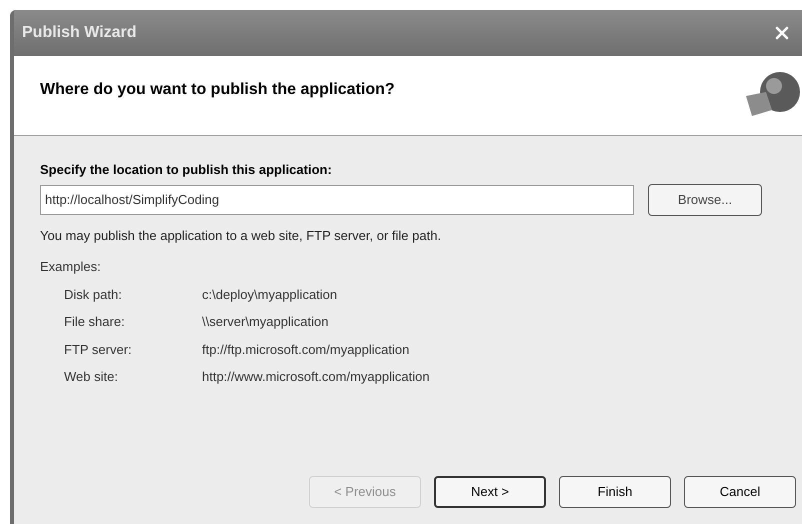 The image size is (802, 524). What do you see at coordinates (186, 170) in the screenshot?
I see `location-label: Specify the location to publish this application:` at bounding box center [186, 170].